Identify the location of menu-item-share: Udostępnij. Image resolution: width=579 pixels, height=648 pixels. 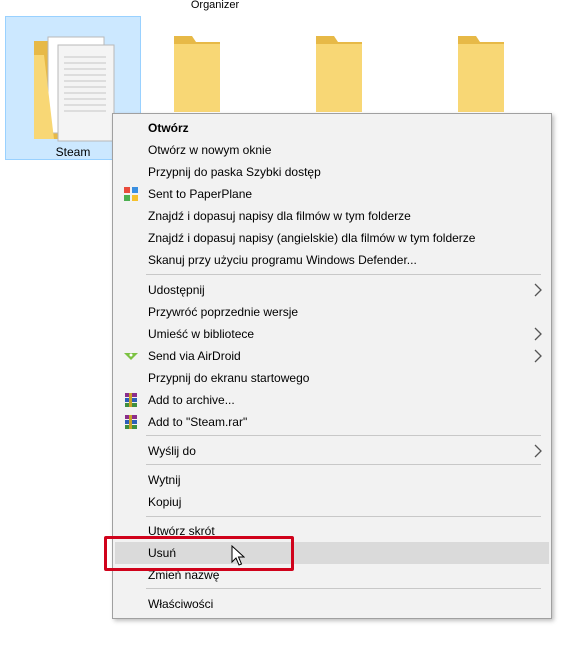
(332, 290).